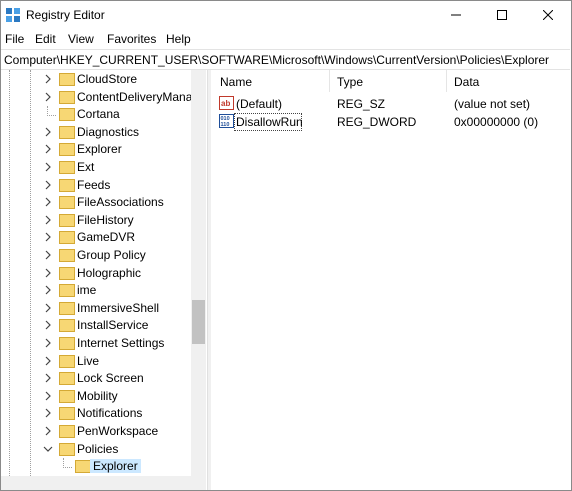  I want to click on tree-item: Group Policy, so click(96, 255).